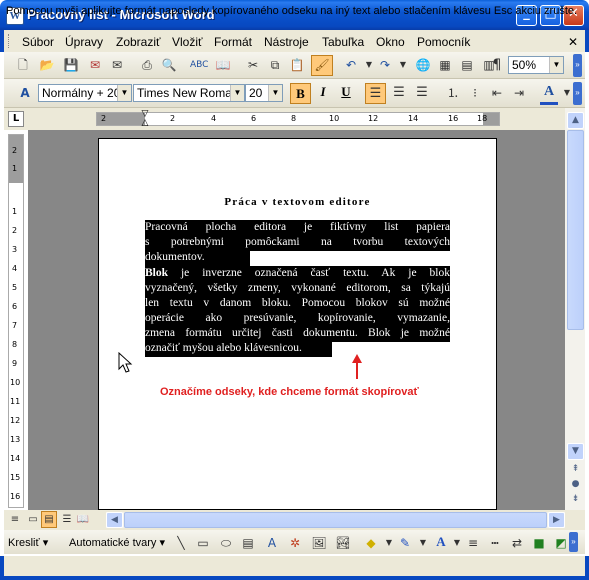 Image resolution: width=589 pixels, height=580 pixels. What do you see at coordinates (15, 477) in the screenshot?
I see `ruler-label: 15` at bounding box center [15, 477].